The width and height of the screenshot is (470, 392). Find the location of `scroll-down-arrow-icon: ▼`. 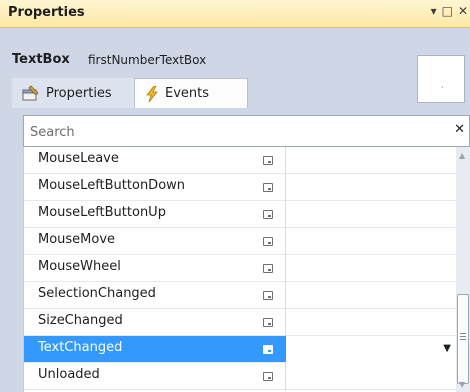

scroll-down-arrow-icon: ▼ is located at coordinates (462, 384).